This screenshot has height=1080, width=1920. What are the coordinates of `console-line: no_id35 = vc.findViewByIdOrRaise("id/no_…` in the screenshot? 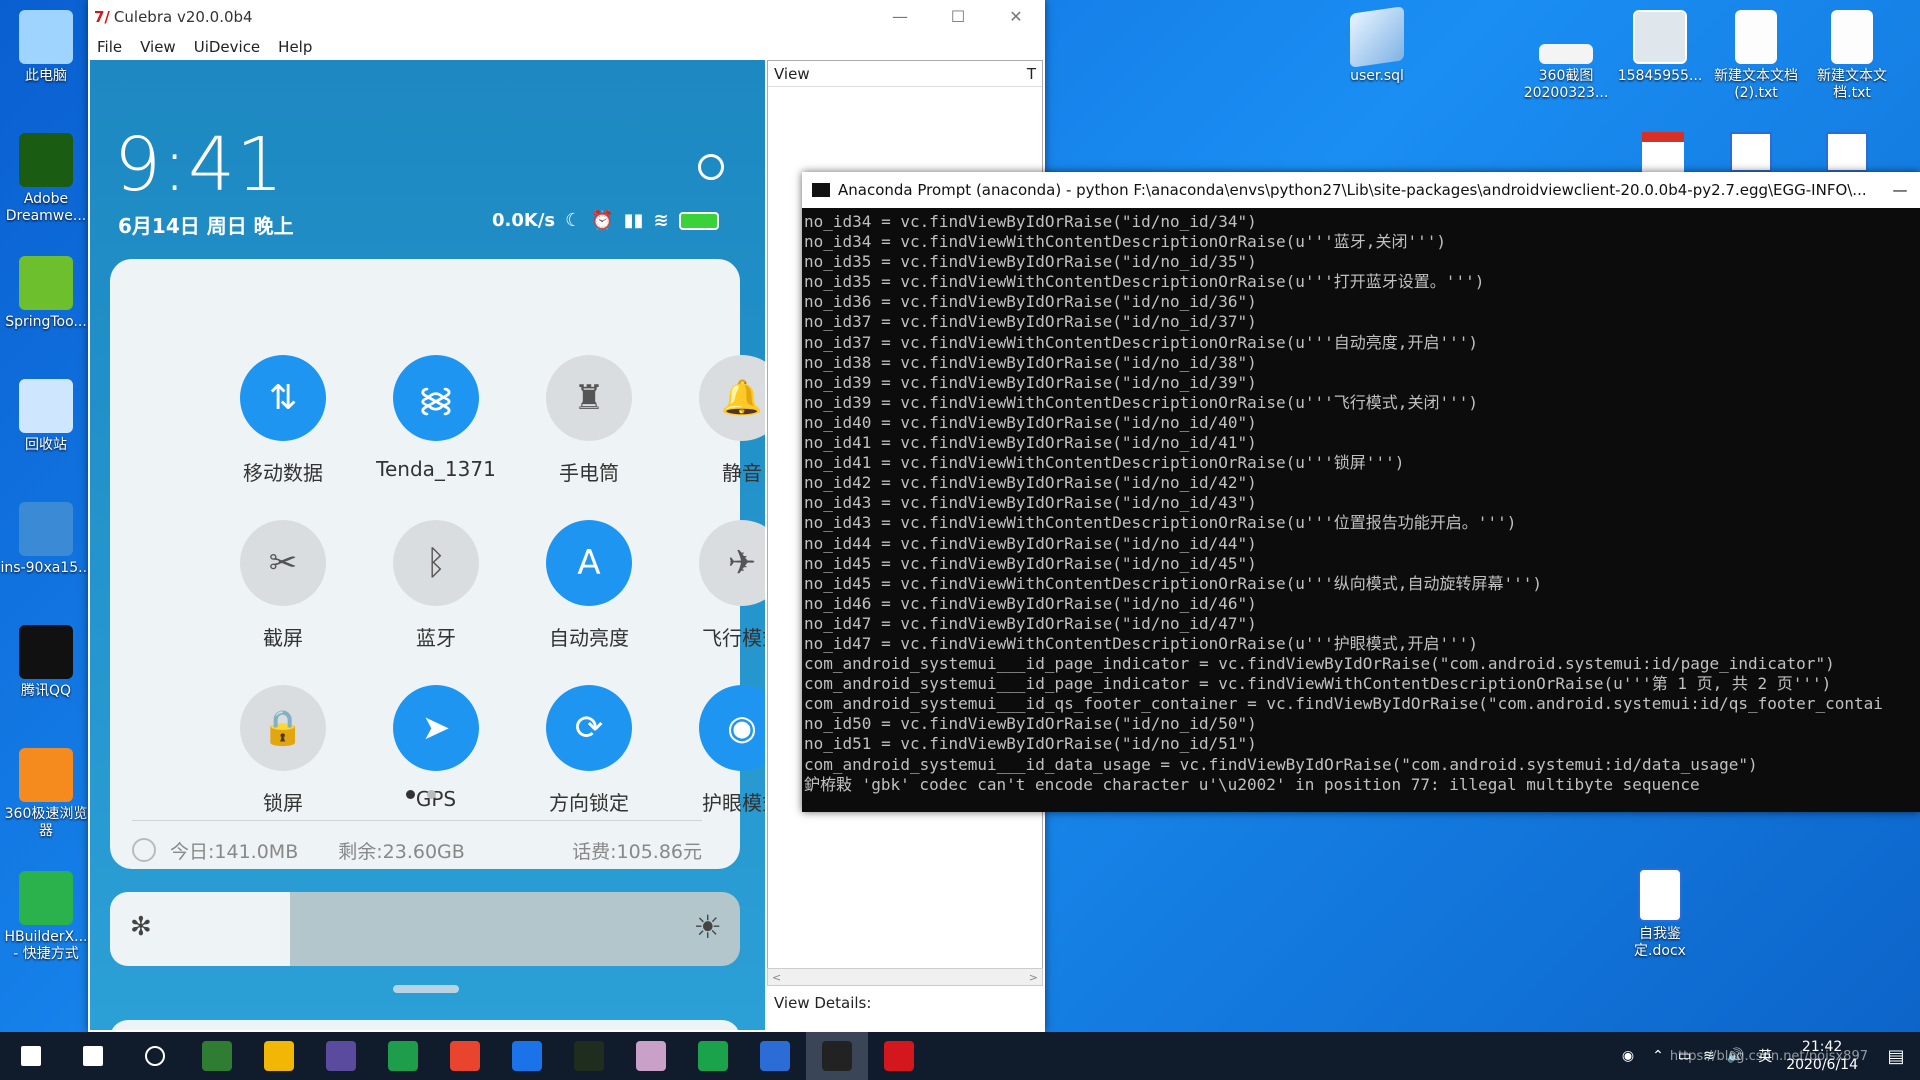 It's located at (1030, 262).